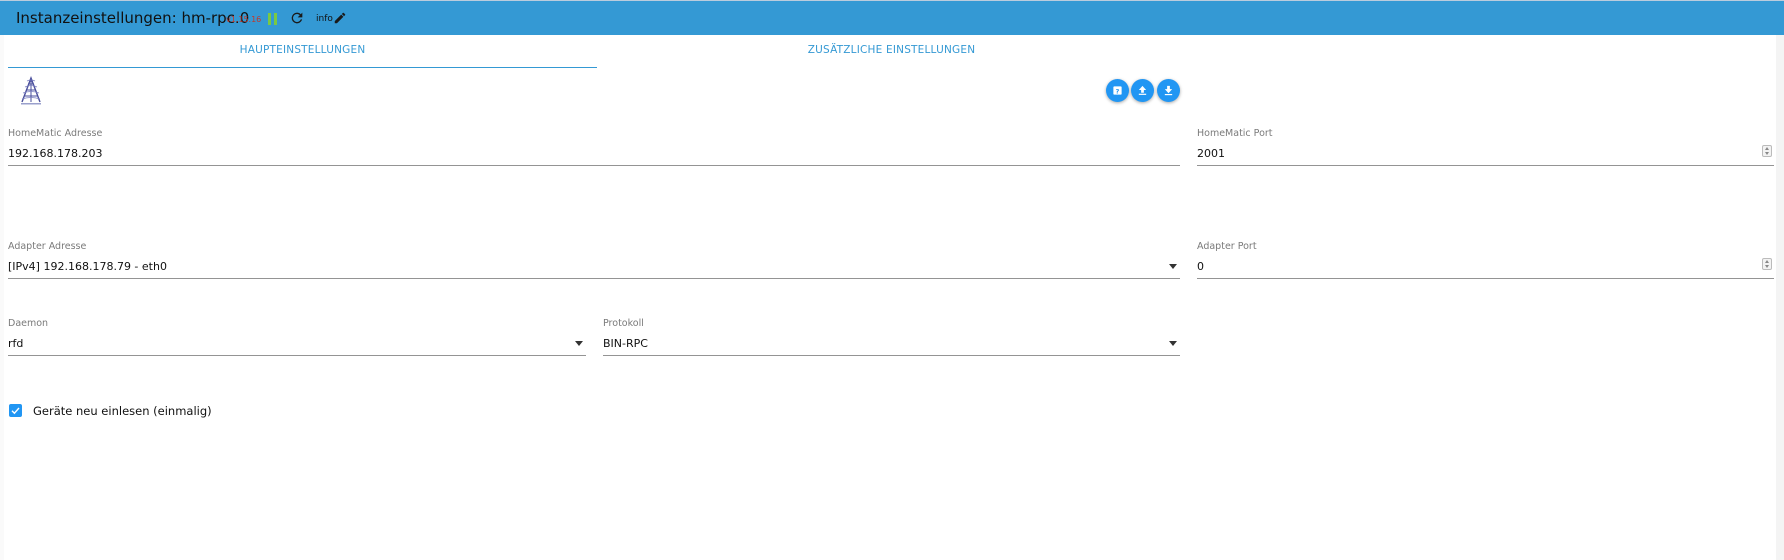 The image size is (1784, 560). I want to click on version-label: v1.15.16, so click(244, 19).